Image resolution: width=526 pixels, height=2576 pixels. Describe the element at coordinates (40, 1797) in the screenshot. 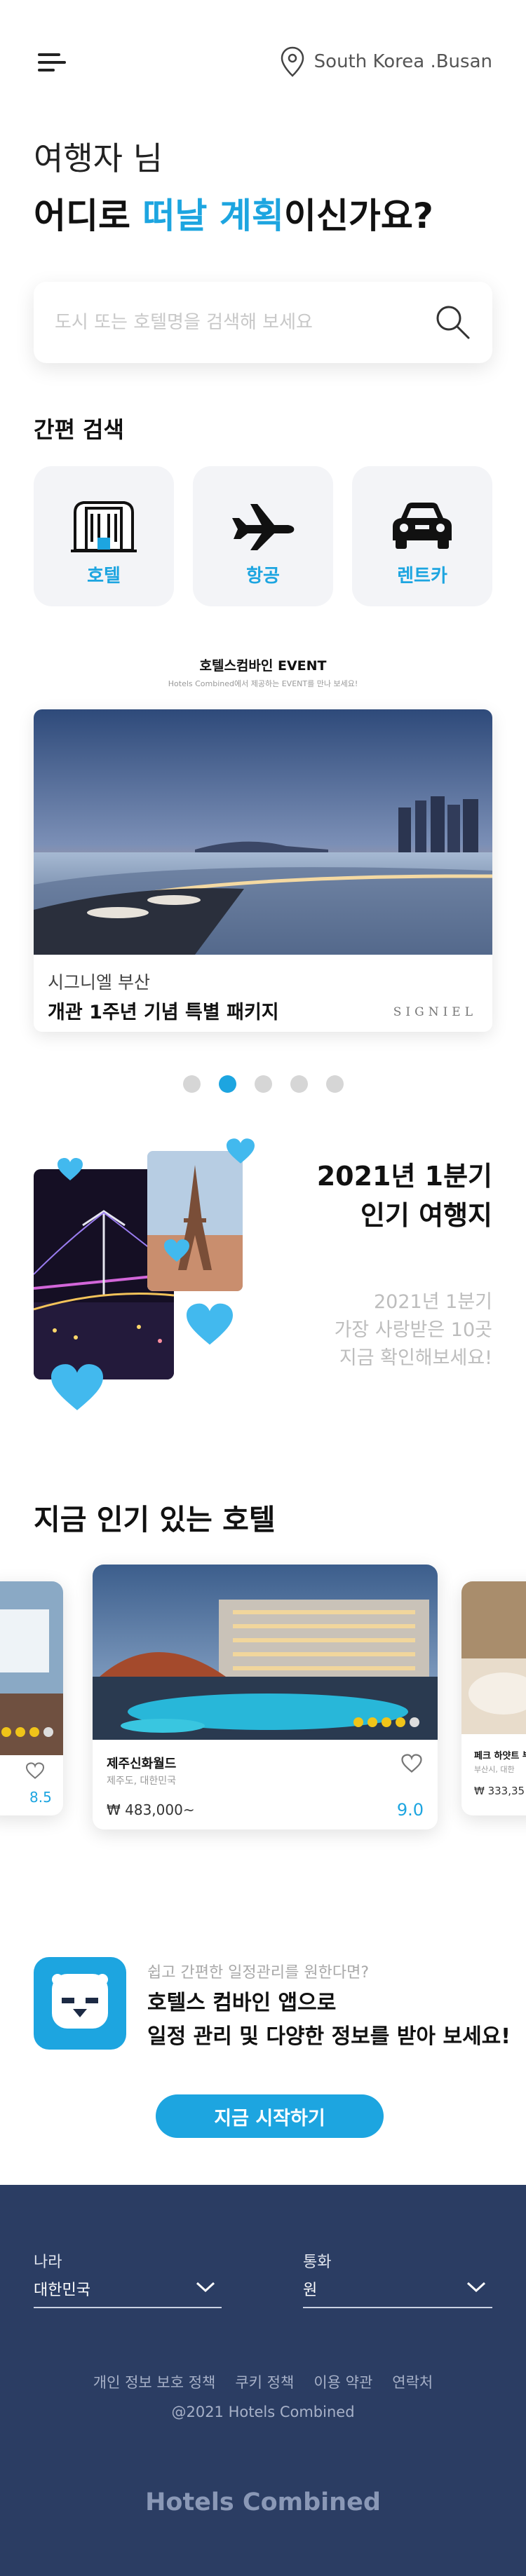

I see `hotel-score: 8.5` at that location.